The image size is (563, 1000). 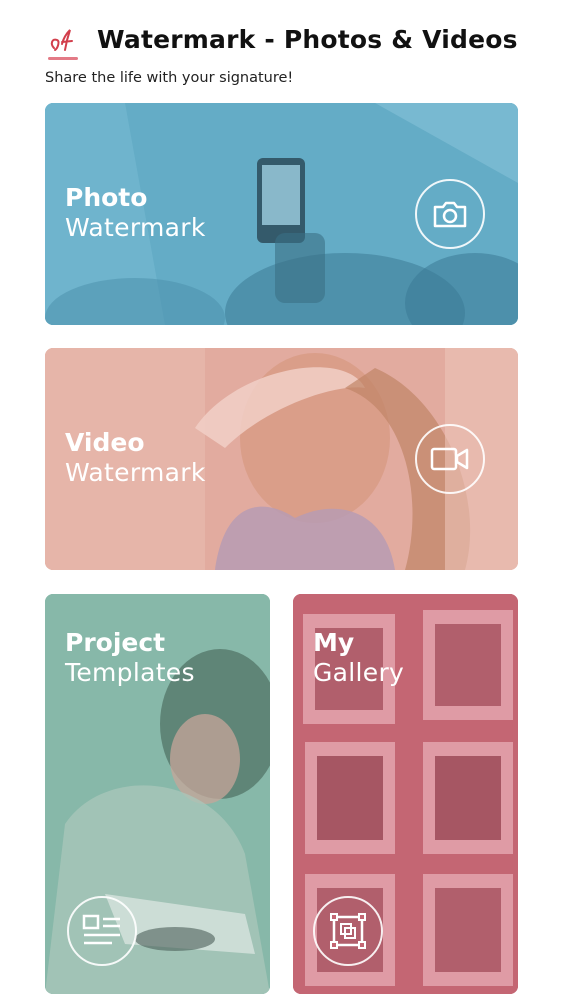 I want to click on gallery-card-title-line1: My, so click(x=334, y=642).